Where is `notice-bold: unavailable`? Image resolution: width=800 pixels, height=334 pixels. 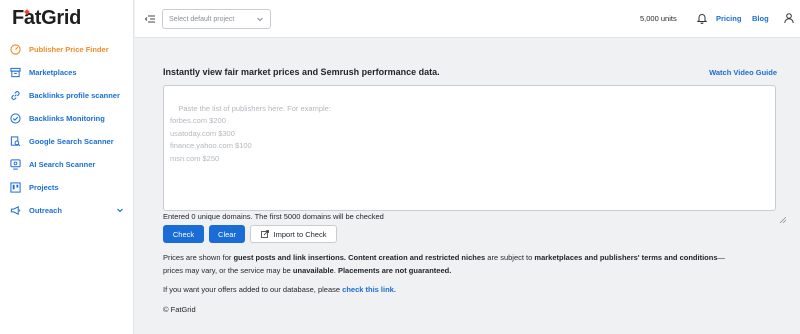 notice-bold: unavailable is located at coordinates (313, 270).